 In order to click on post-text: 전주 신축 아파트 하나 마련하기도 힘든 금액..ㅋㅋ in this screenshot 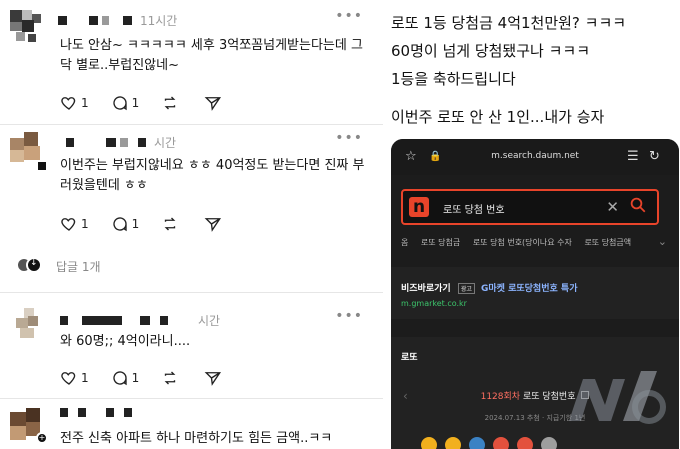, I will do `click(196, 438)`.